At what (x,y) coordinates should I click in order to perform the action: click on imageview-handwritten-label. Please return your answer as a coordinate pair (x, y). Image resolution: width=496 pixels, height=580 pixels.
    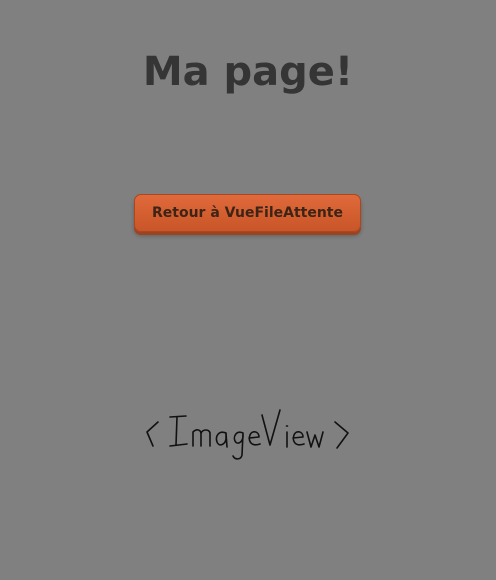
    Looking at the image, I should click on (247, 434).